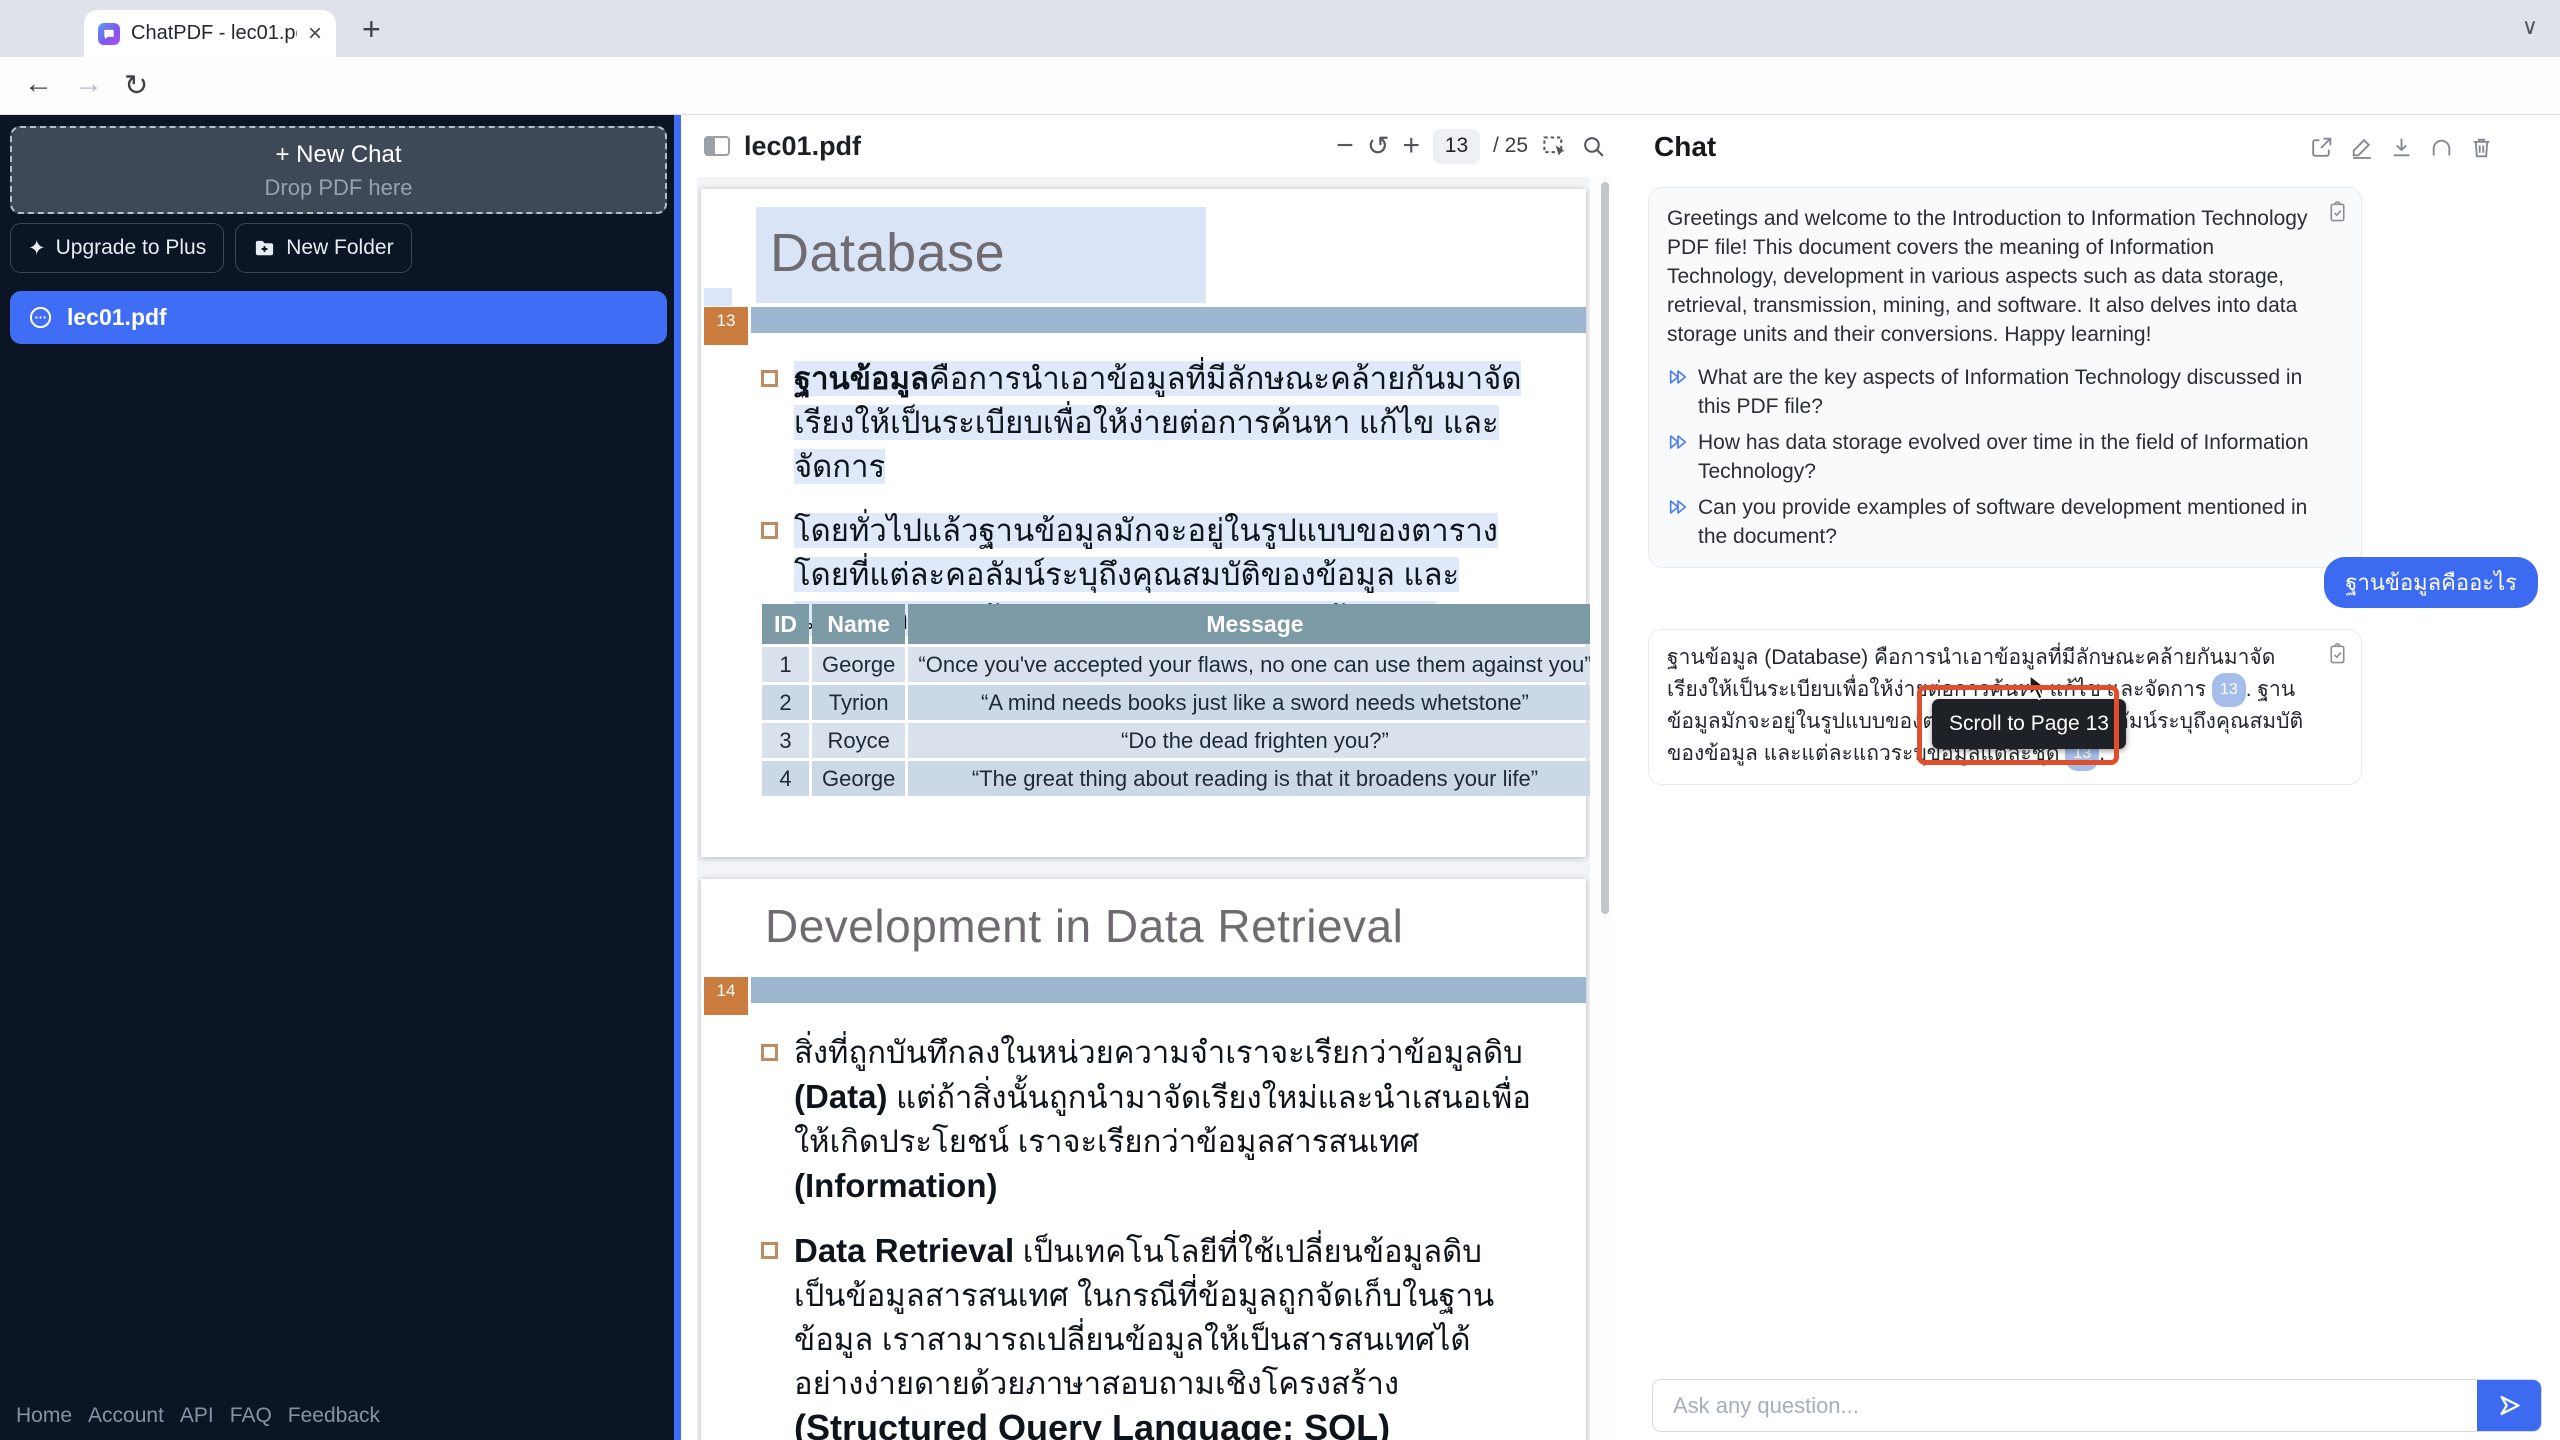  What do you see at coordinates (38, 84) in the screenshot?
I see `back-button: ←` at bounding box center [38, 84].